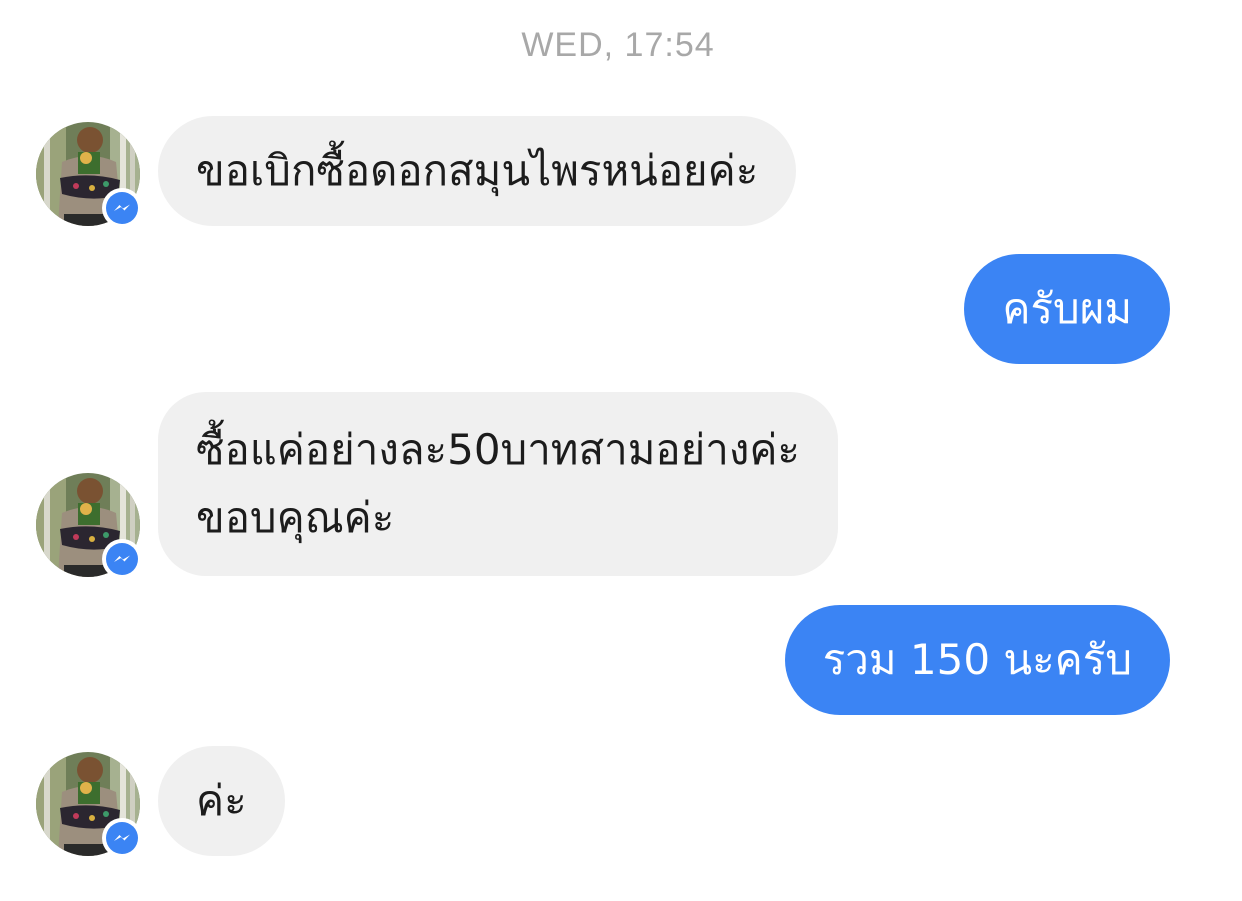 Image resolution: width=1242 pixels, height=901 pixels. What do you see at coordinates (295, 517) in the screenshot?
I see `message-text: ขอบคุณค่ะ` at bounding box center [295, 517].